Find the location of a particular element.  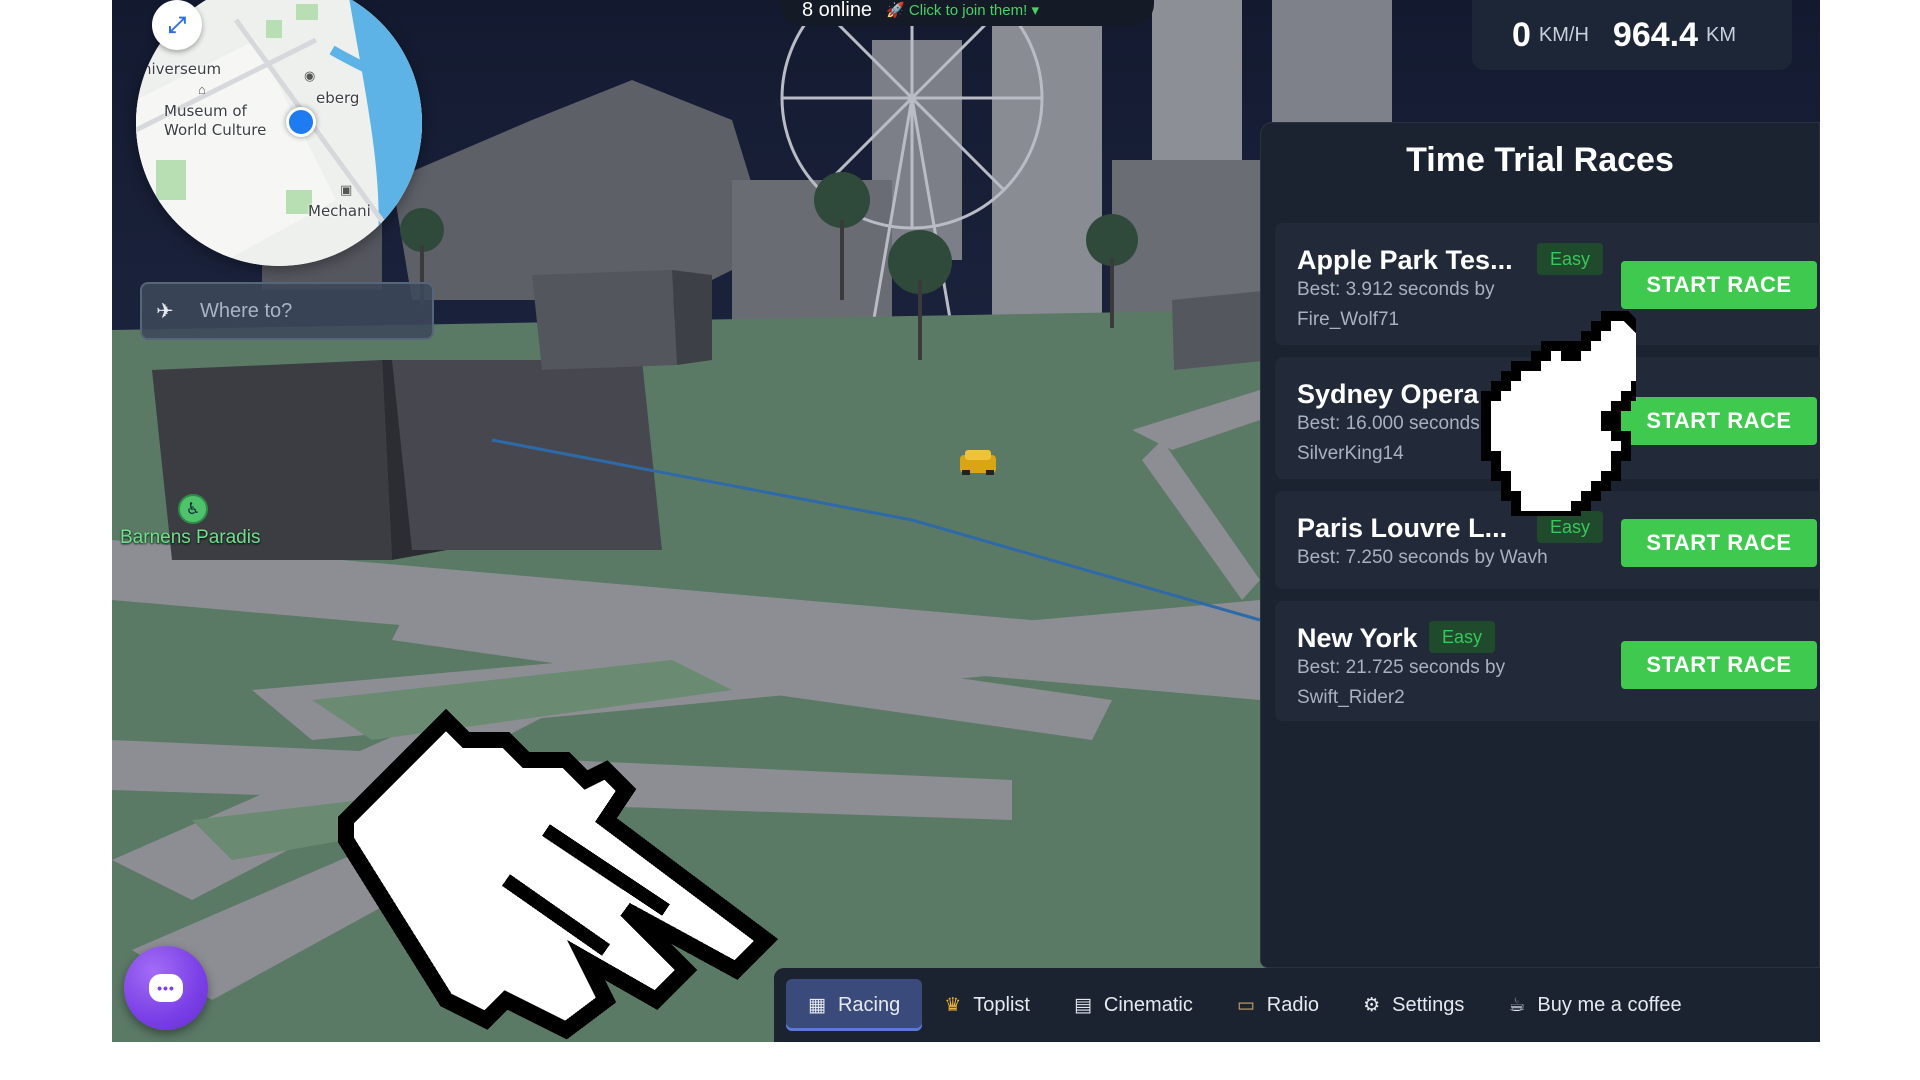

map-label-mechanic: Mechani is located at coordinates (339, 211).